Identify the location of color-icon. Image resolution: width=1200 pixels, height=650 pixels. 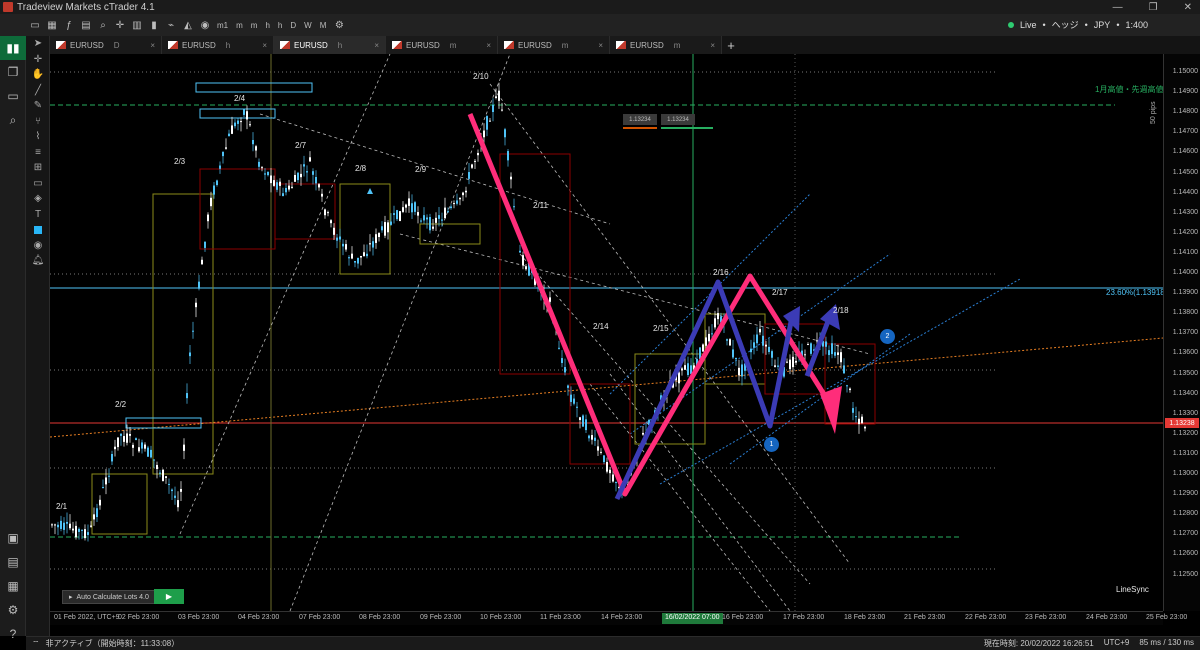
(38, 230).